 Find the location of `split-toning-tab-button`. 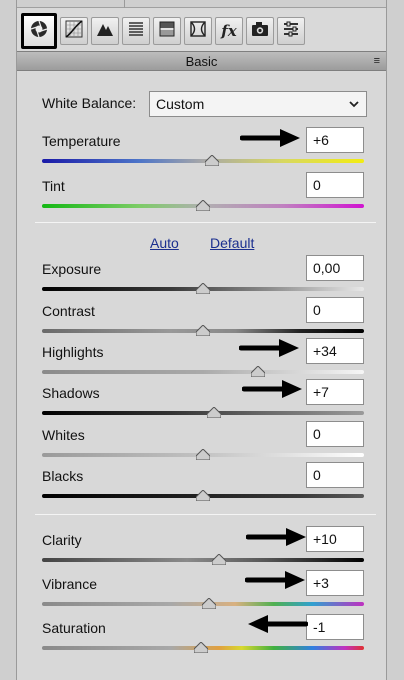

split-toning-tab-button is located at coordinates (167, 31).